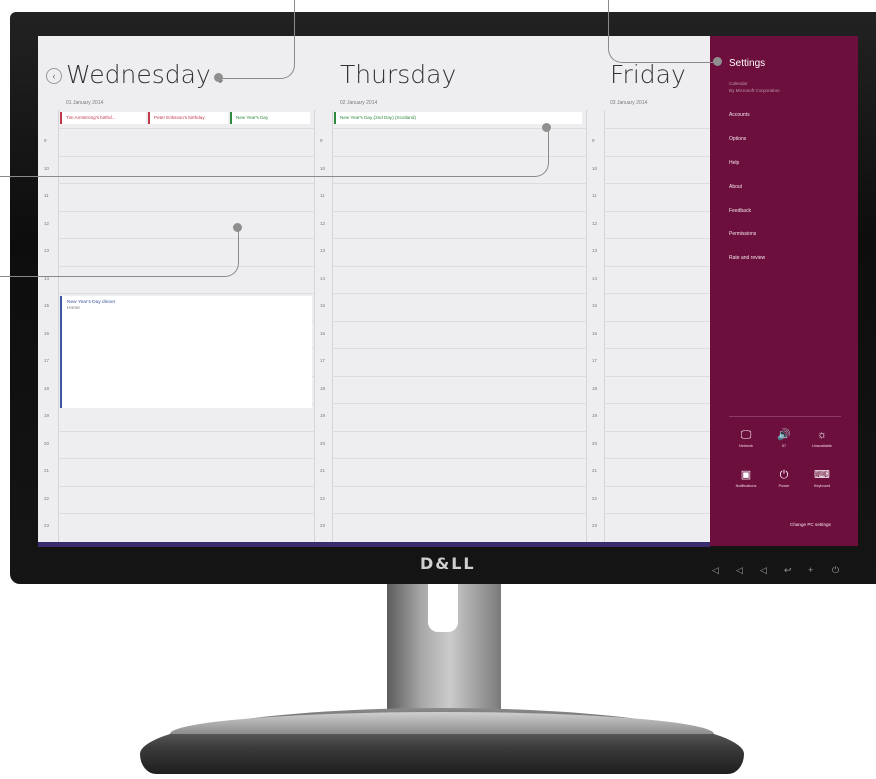 This screenshot has height=779, width=876. I want to click on change-pc-settings-link: Change PC settings, so click(810, 524).